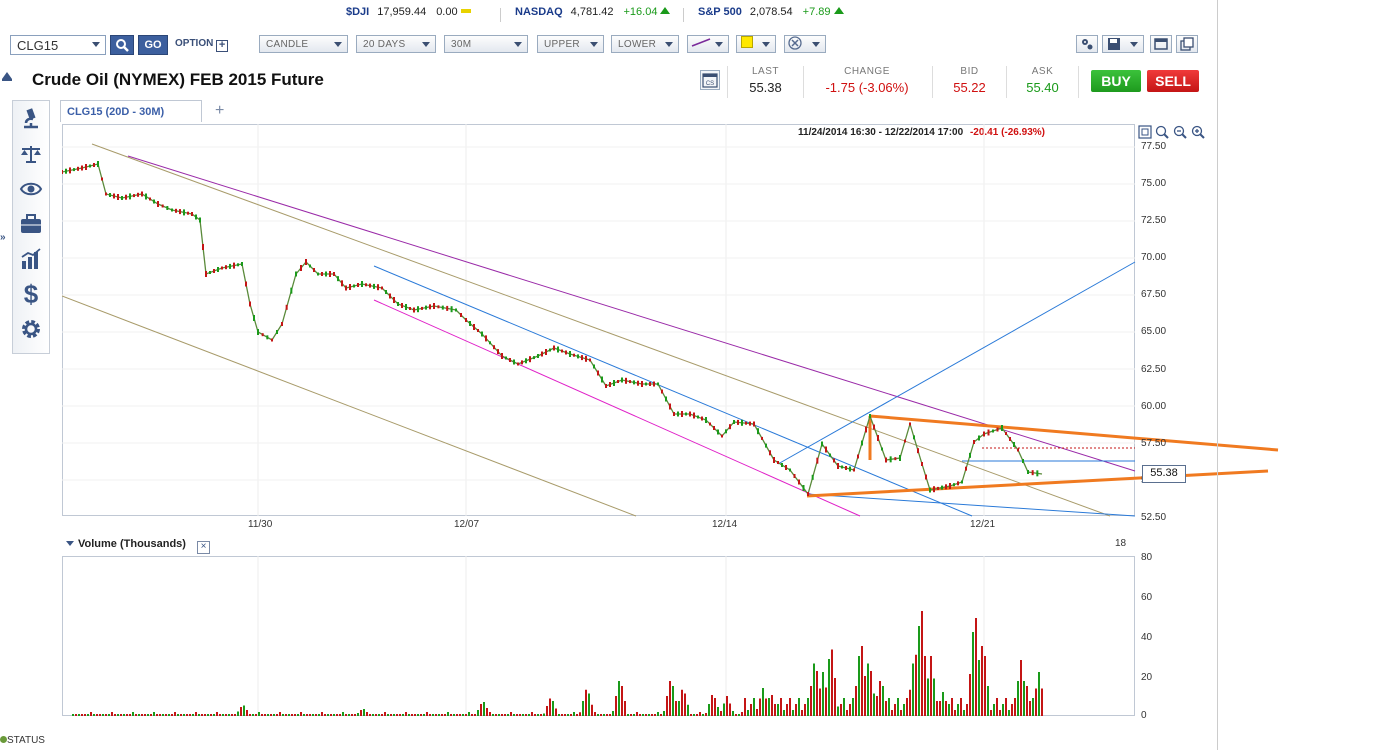 The width and height of the screenshot is (1382, 750). What do you see at coordinates (969, 80) in the screenshot?
I see `bid-price: BID 55.22` at bounding box center [969, 80].